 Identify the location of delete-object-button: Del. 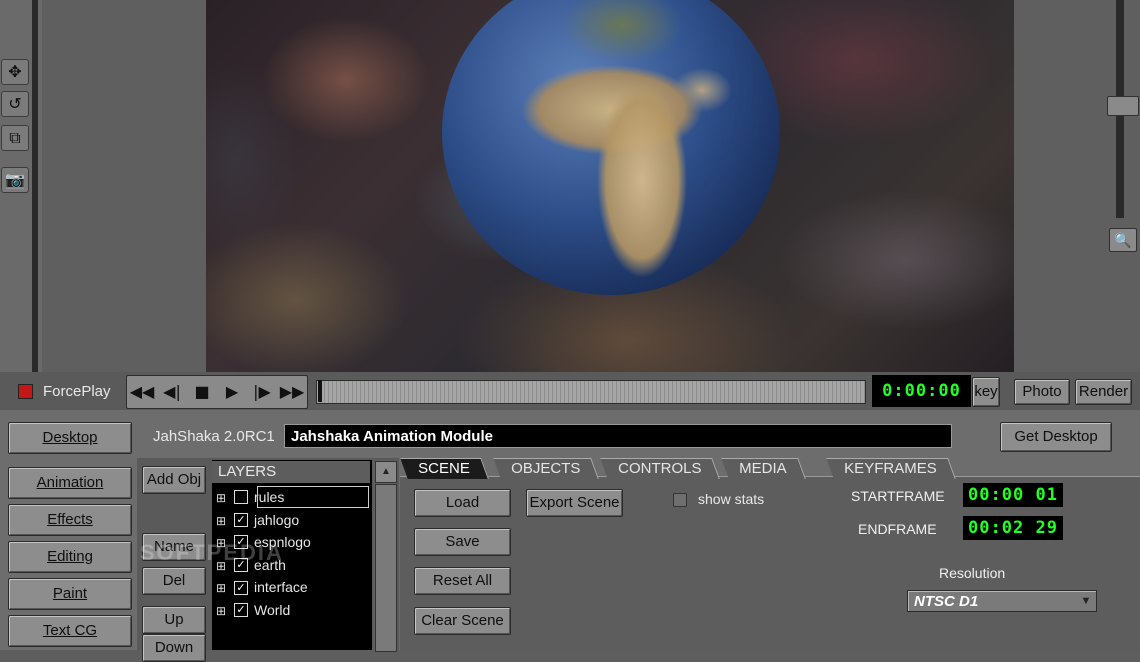
(174, 581).